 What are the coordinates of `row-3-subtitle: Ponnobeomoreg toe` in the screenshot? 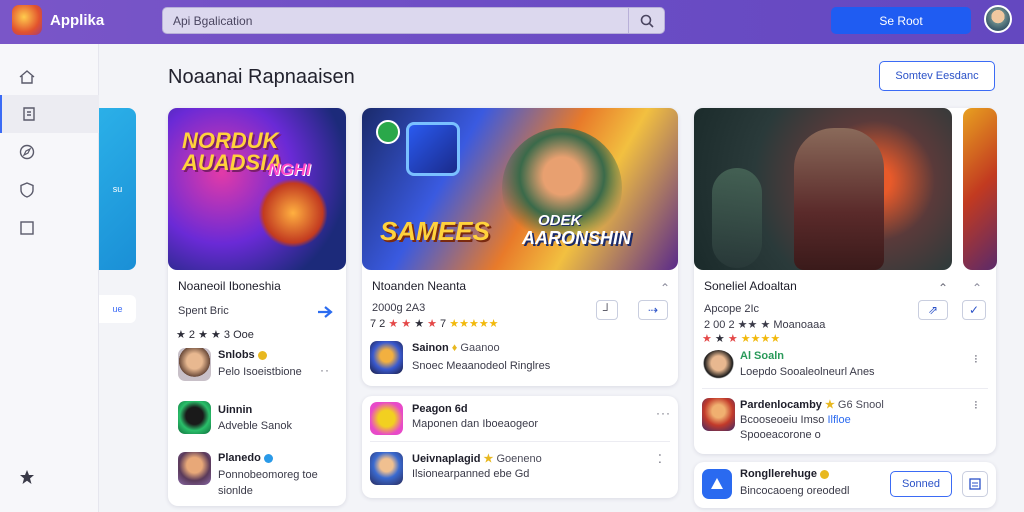 It's located at (268, 475).